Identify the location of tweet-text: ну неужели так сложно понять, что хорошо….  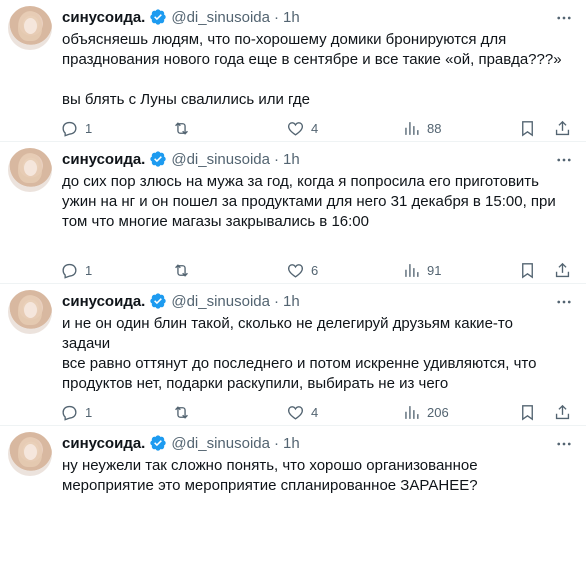
(270, 475).